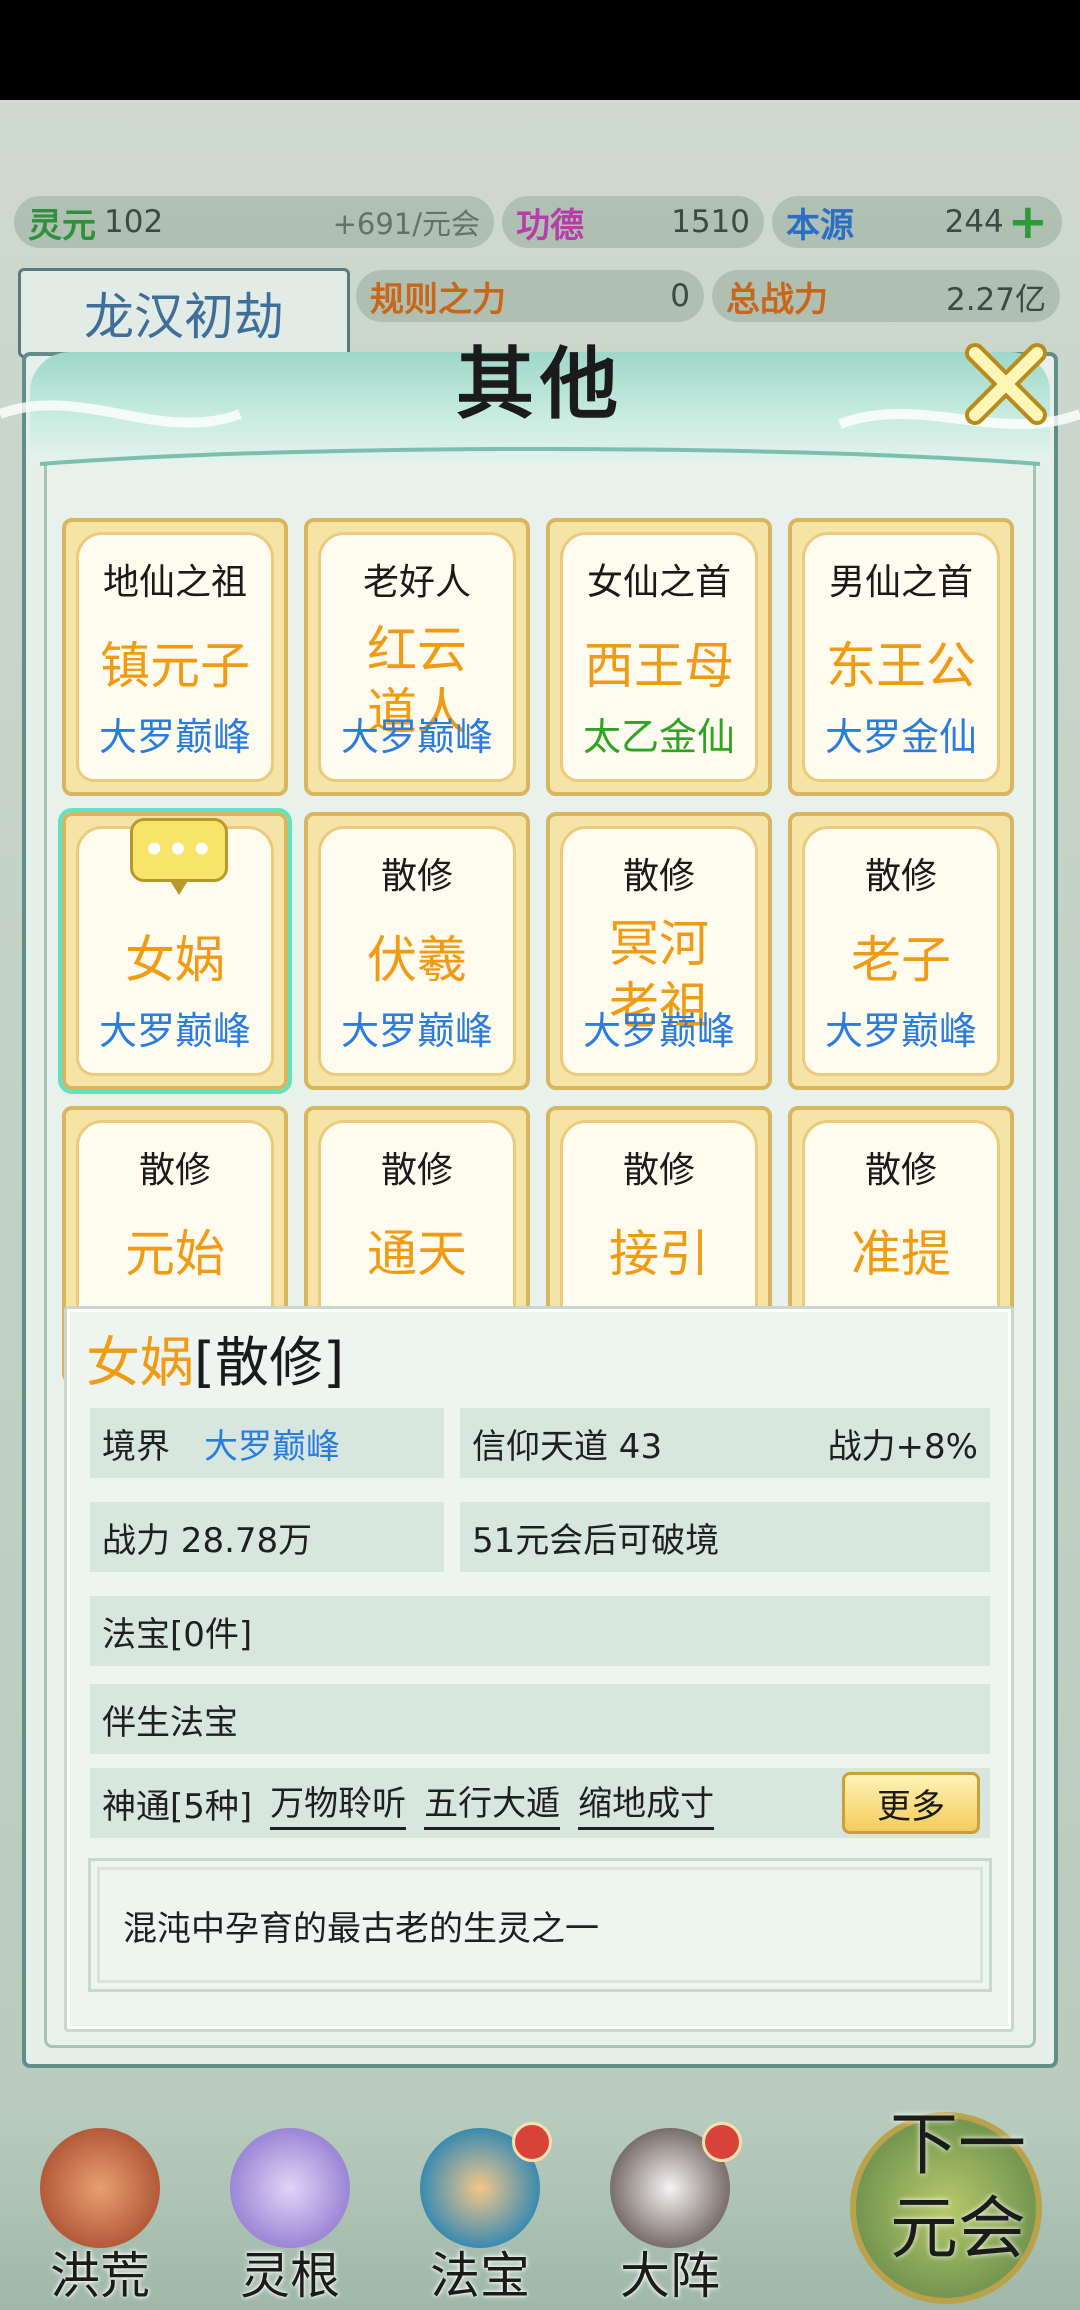 This screenshot has width=1080, height=2310. Describe the element at coordinates (659, 666) in the screenshot. I see `card-name: 西王母` at that location.